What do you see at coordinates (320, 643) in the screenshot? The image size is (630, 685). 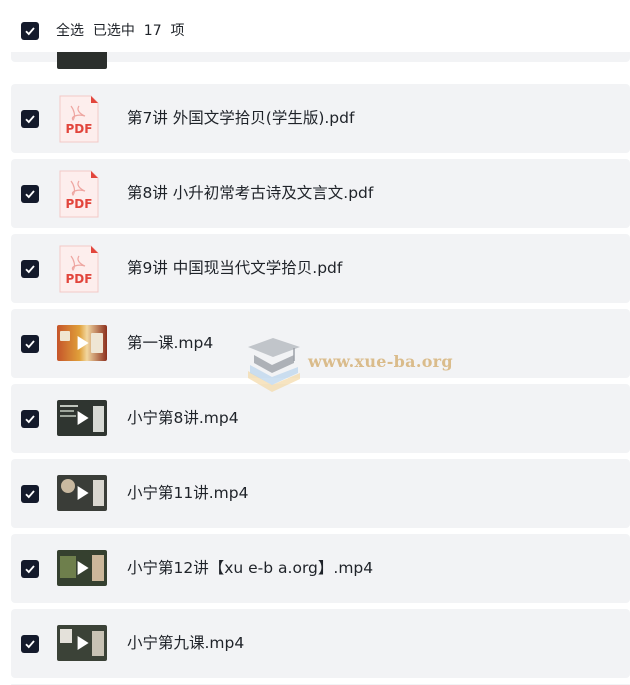 I see `file-row: 小宁第九课.mp4` at bounding box center [320, 643].